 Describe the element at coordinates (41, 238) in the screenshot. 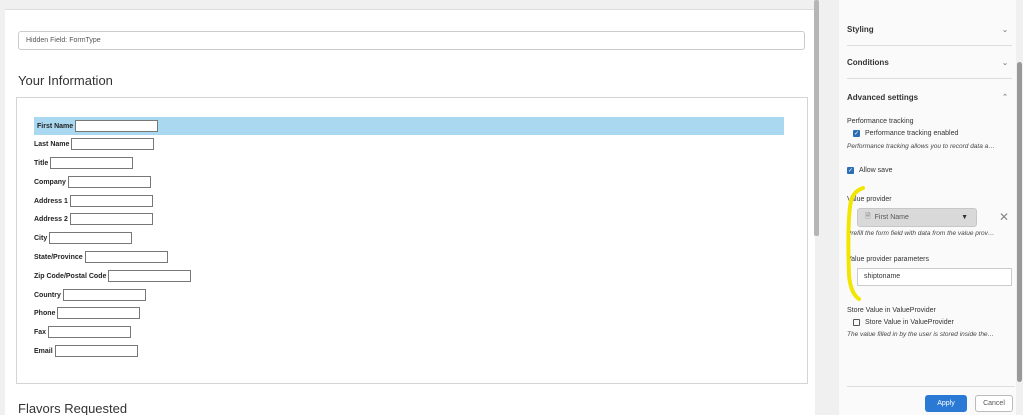

I see `field-label: City` at that location.